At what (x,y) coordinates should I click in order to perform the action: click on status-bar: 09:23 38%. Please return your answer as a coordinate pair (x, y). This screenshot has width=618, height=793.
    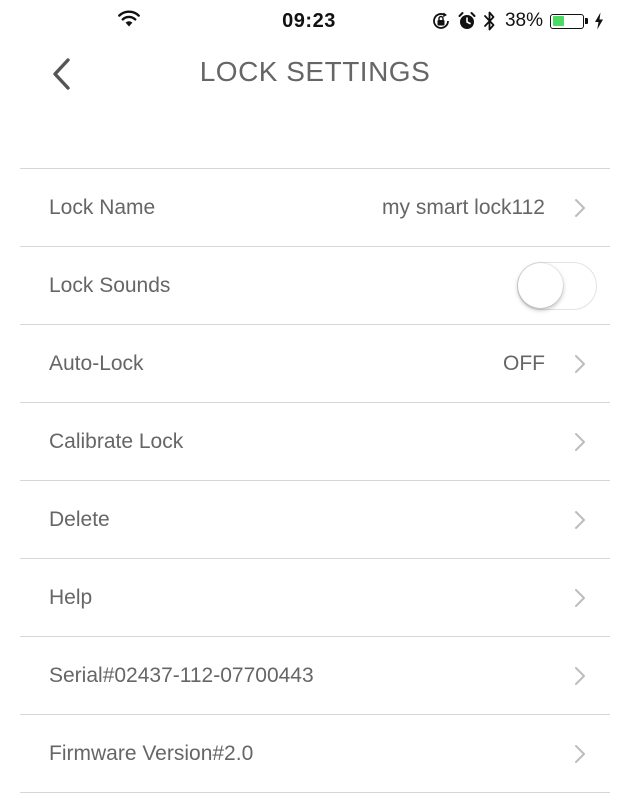
    Looking at the image, I should click on (309, 21).